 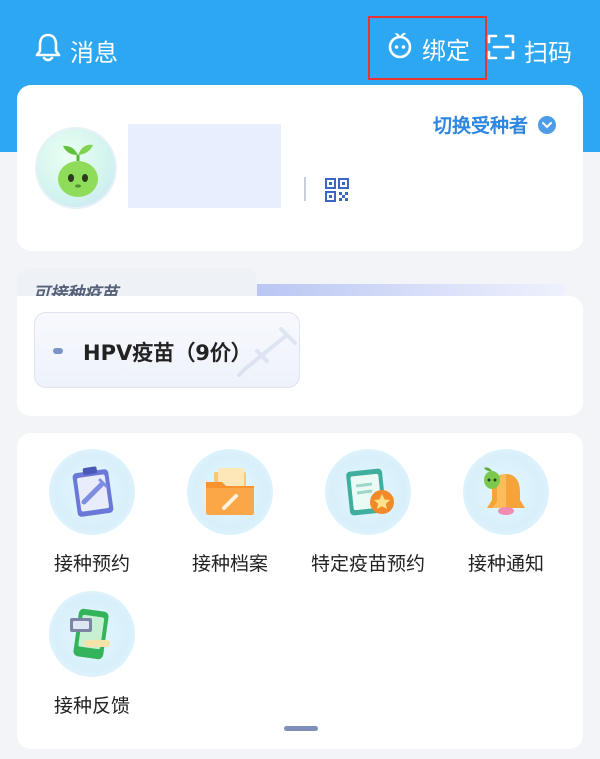 I want to click on service-records: 接种档案, so click(x=230, y=512).